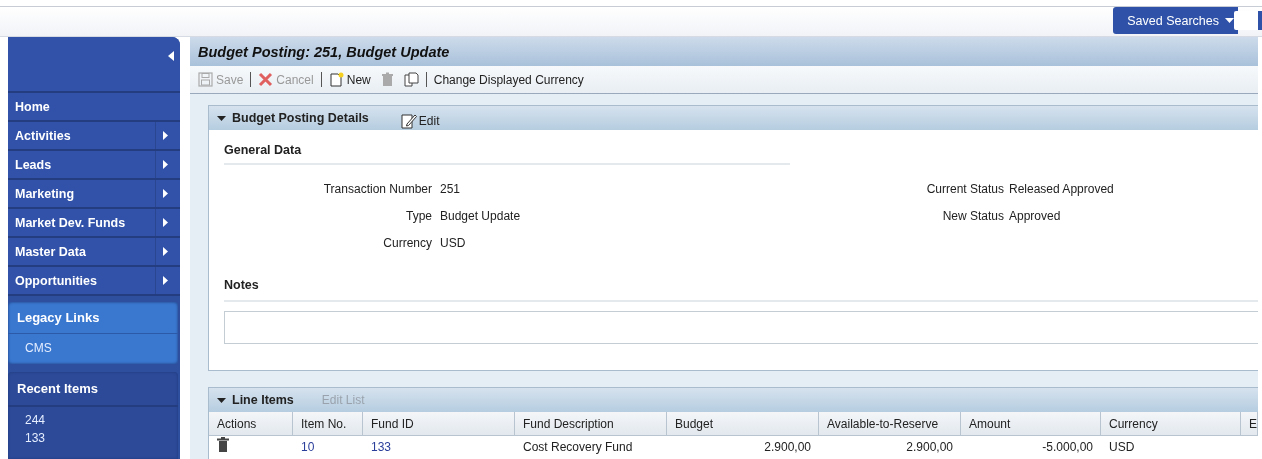 The image size is (1262, 459). I want to click on panel-title: Line Items, so click(263, 400).